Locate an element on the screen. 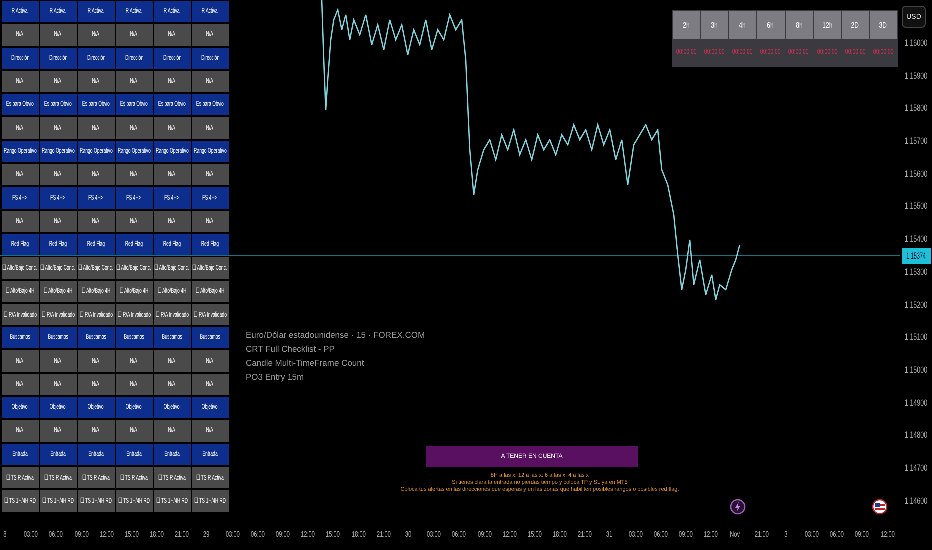  price-label: 1,15900 is located at coordinates (916, 76).